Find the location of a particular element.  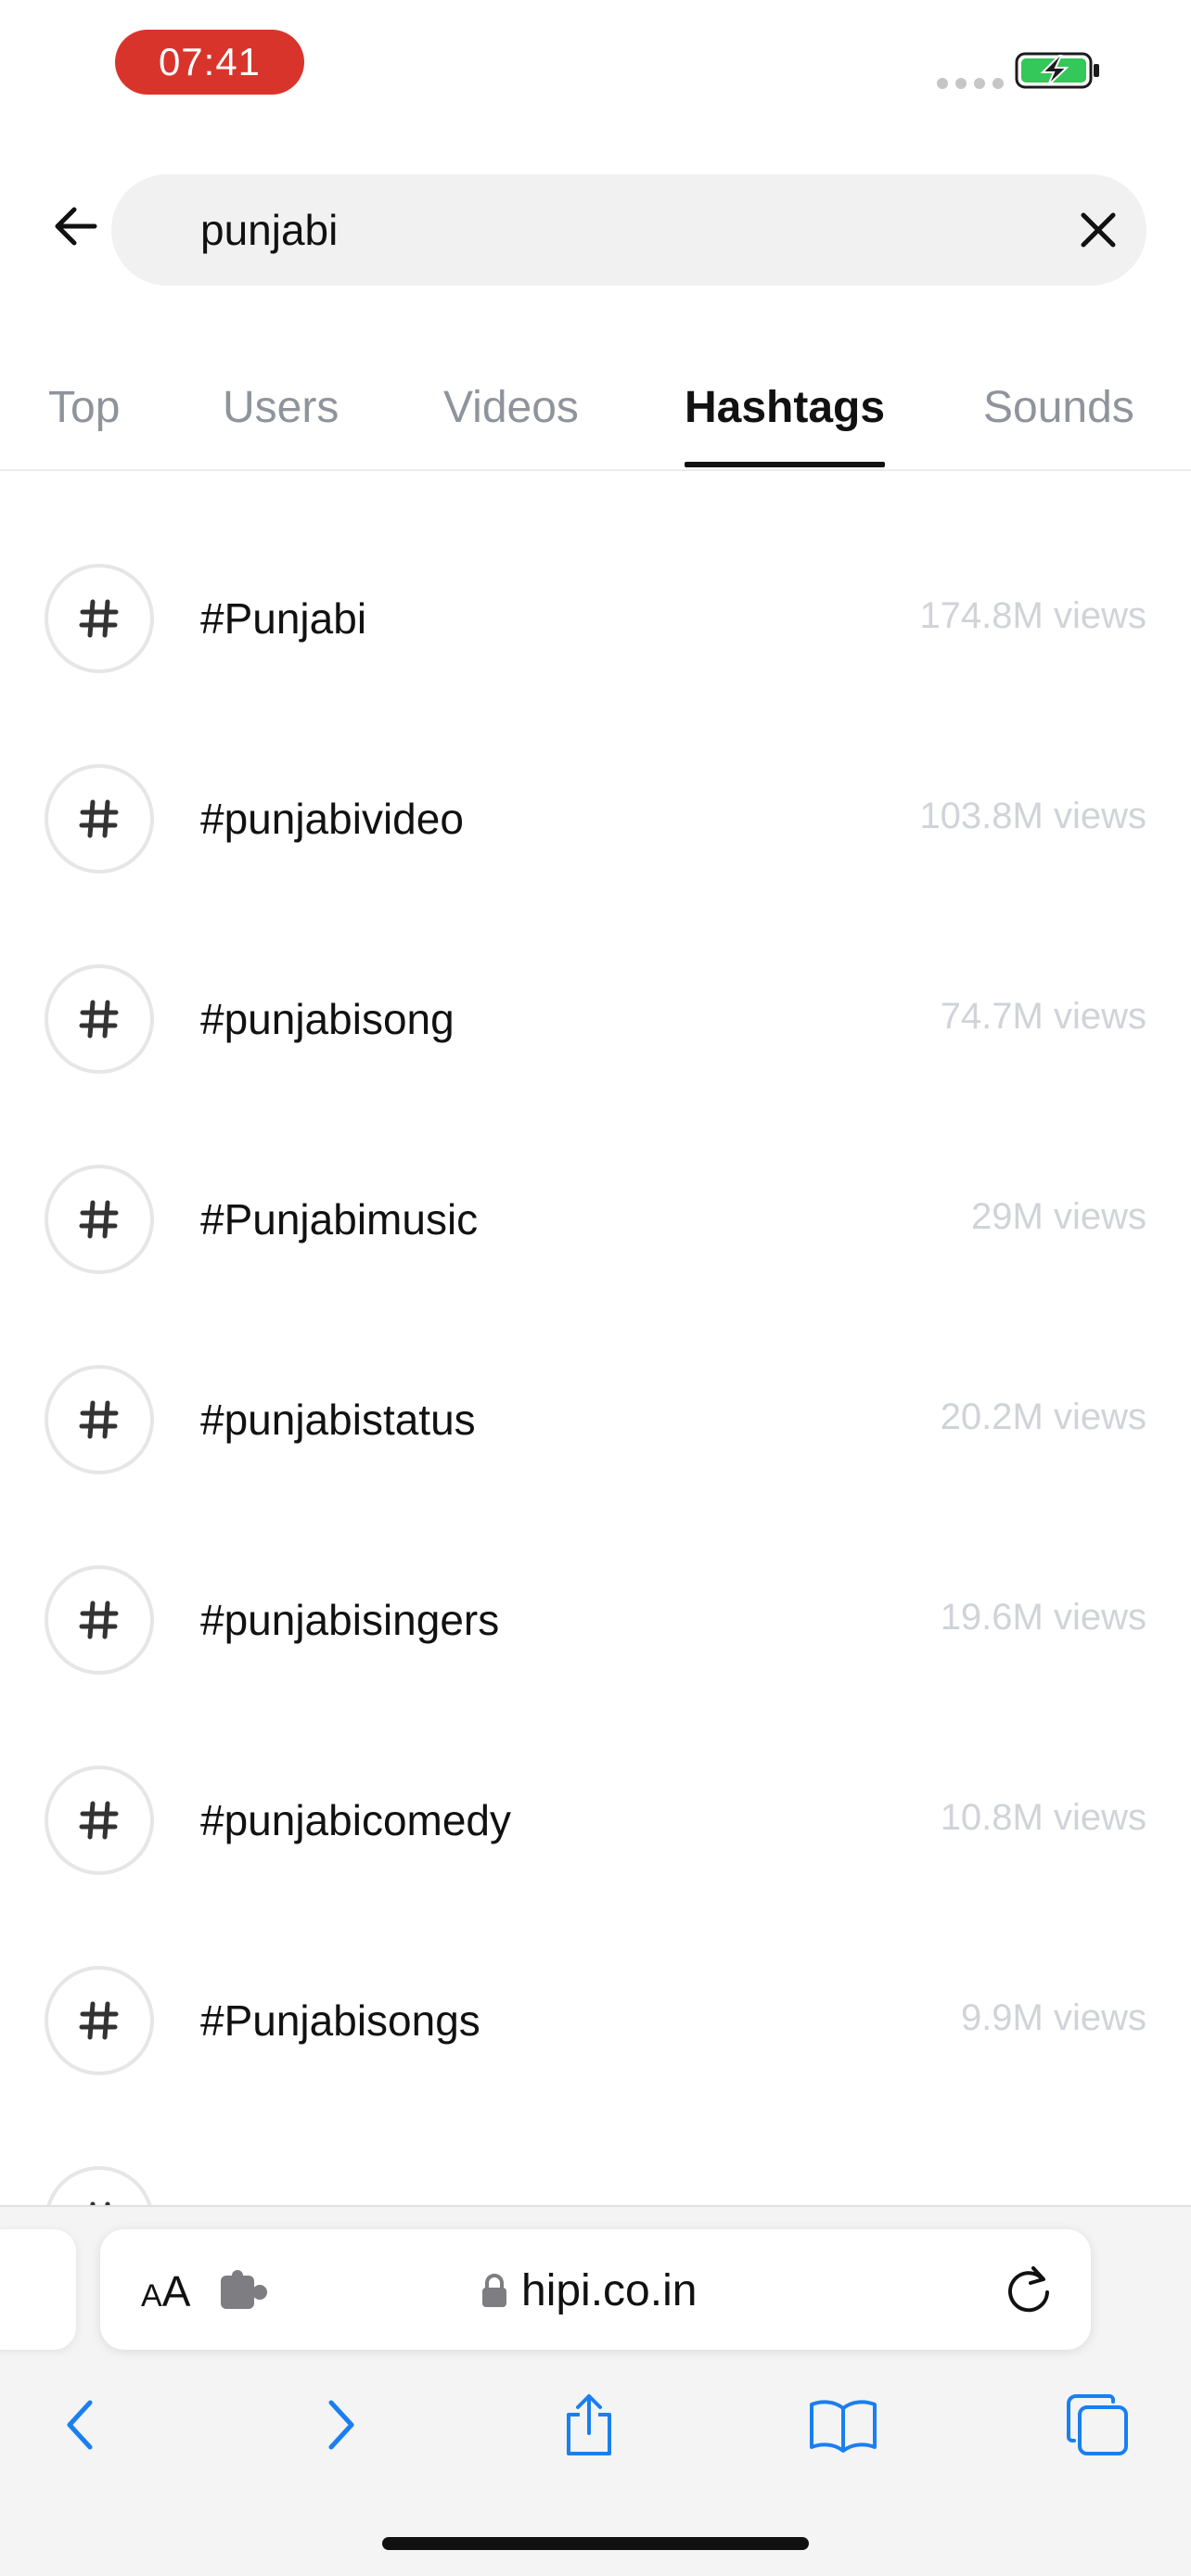

hashtag-row: #punjabisong 74.7M views is located at coordinates (595, 1018).